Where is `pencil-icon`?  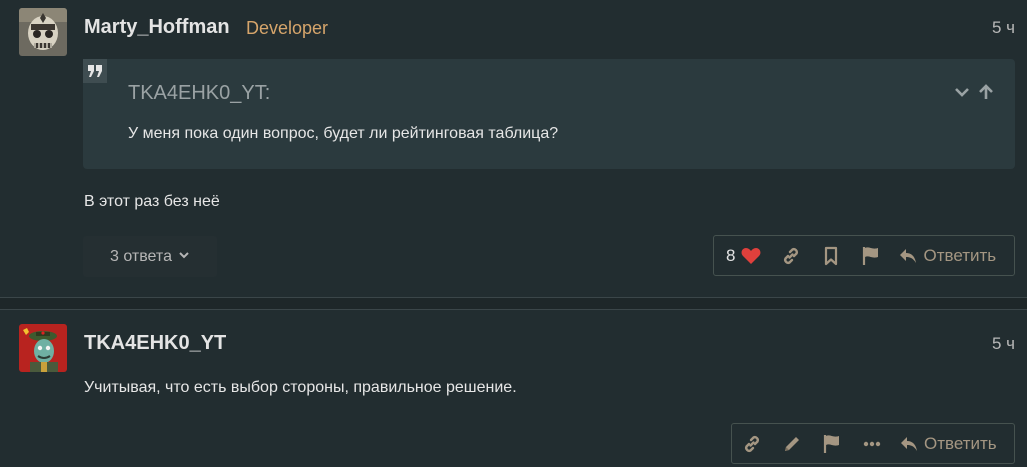 pencil-icon is located at coordinates (792, 444).